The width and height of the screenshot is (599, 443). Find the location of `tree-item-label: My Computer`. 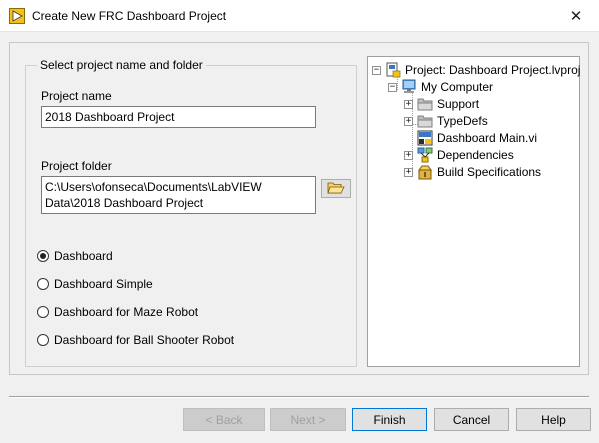

tree-item-label: My Computer is located at coordinates (457, 87).